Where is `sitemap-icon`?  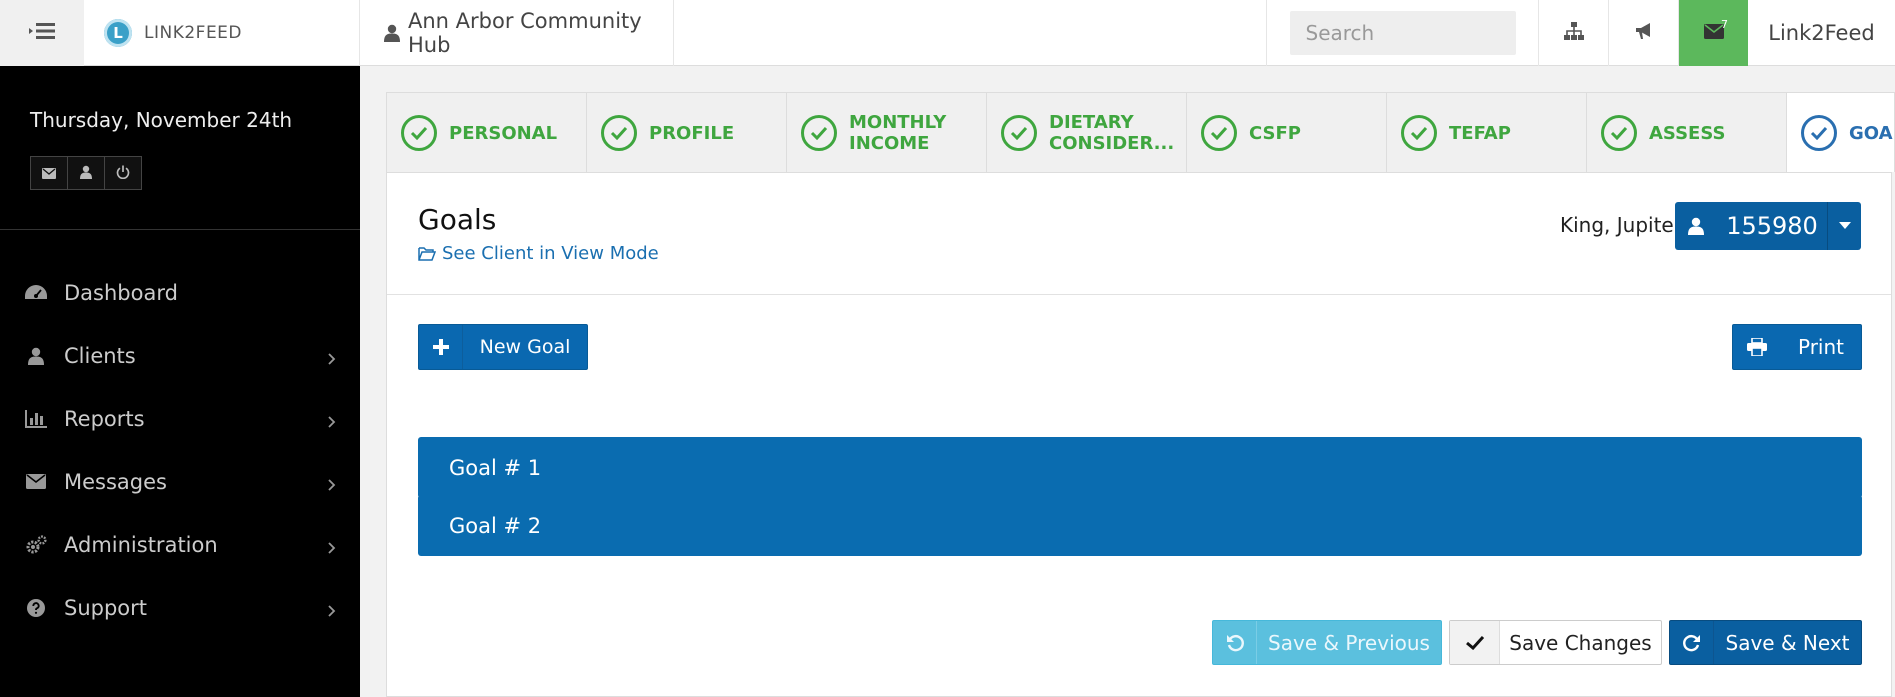
sitemap-icon is located at coordinates (1573, 33).